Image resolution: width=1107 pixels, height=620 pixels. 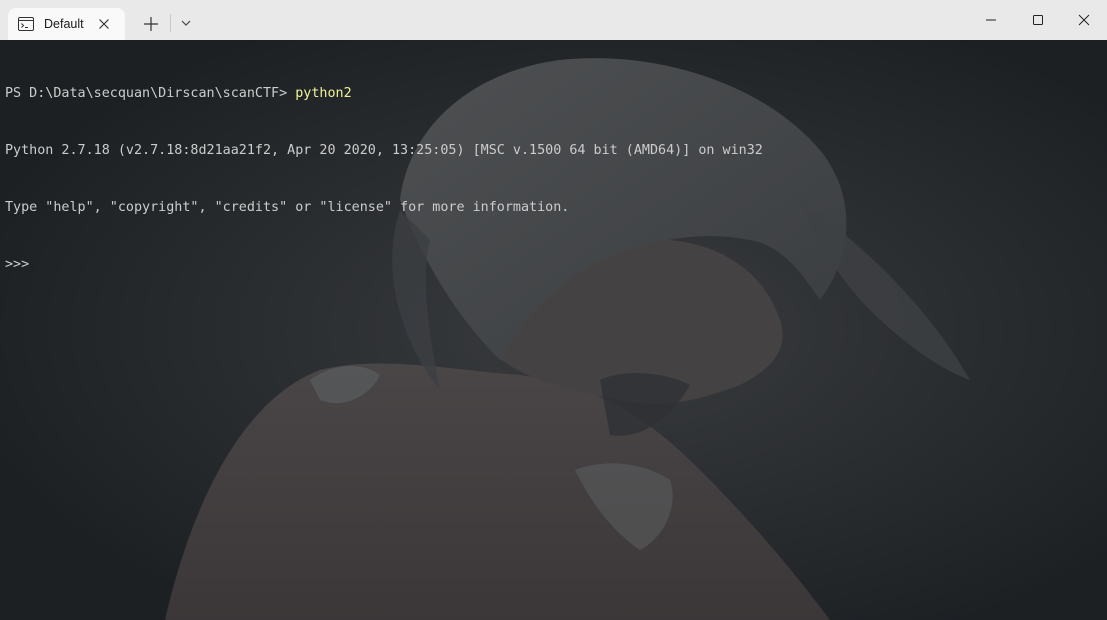 I want to click on repl-prompt: >>>, so click(x=556, y=264).